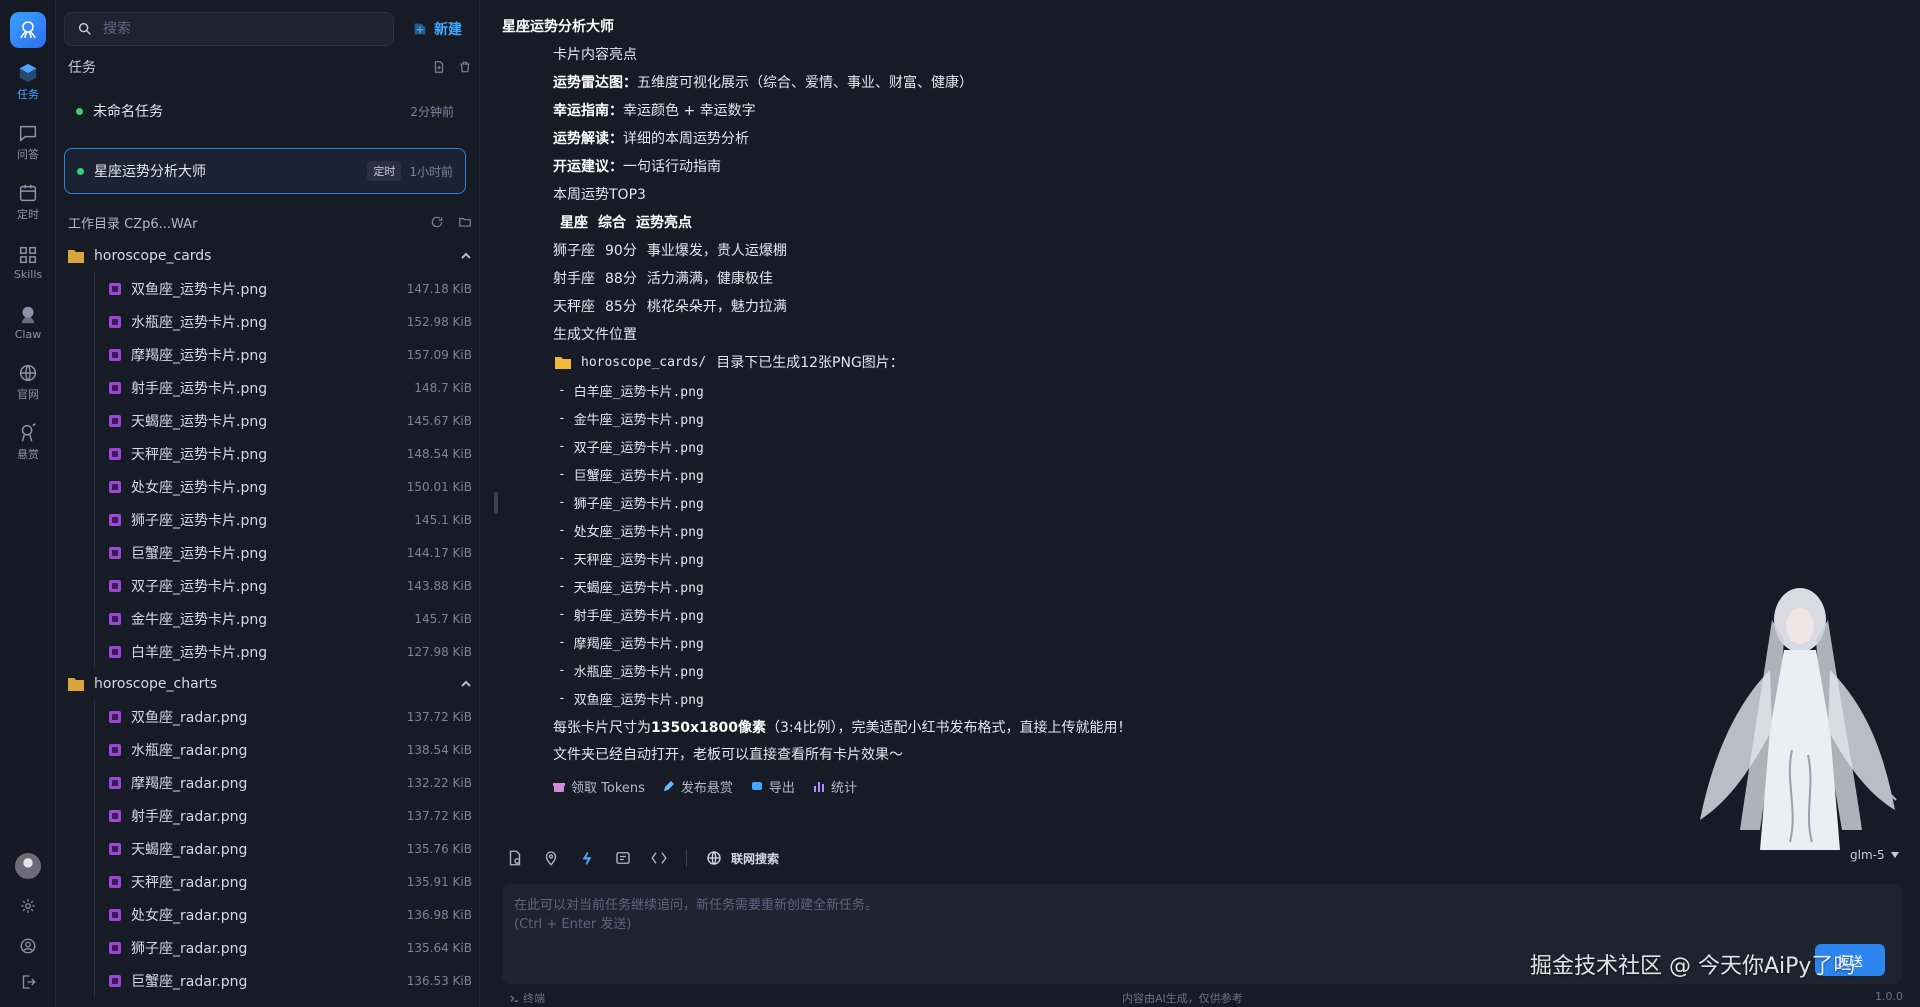 Image resolution: width=1920 pixels, height=1007 pixels. What do you see at coordinates (283, 321) in the screenshot?
I see `file-row: 水瓶座_运势卡片.png 152.98 KiB` at bounding box center [283, 321].